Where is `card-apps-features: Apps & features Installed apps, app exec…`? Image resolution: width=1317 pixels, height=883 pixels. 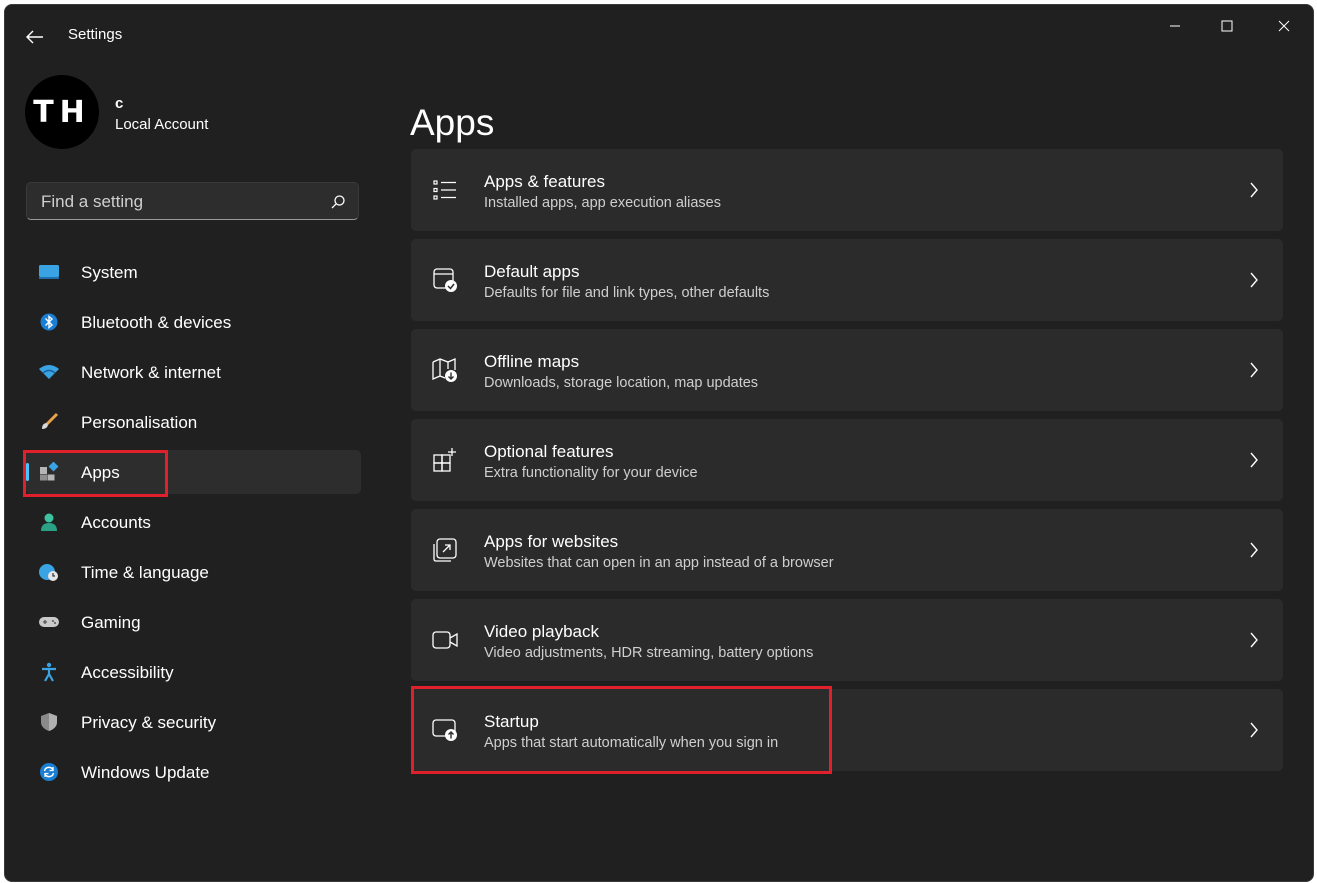
card-apps-features: Apps & features Installed apps, app exec… is located at coordinates (847, 190).